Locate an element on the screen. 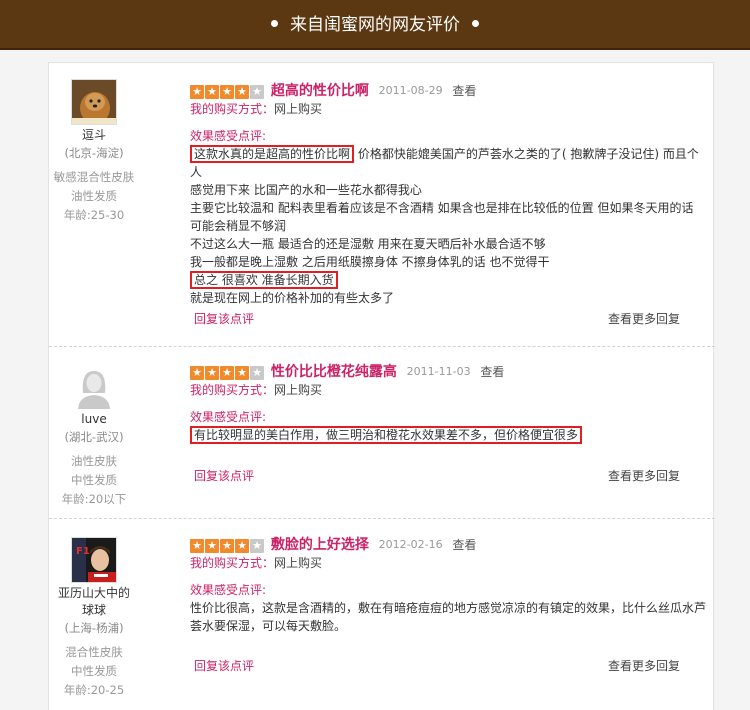 The image size is (750, 710). reviewer-age: 年龄:25-30 is located at coordinates (94, 215).